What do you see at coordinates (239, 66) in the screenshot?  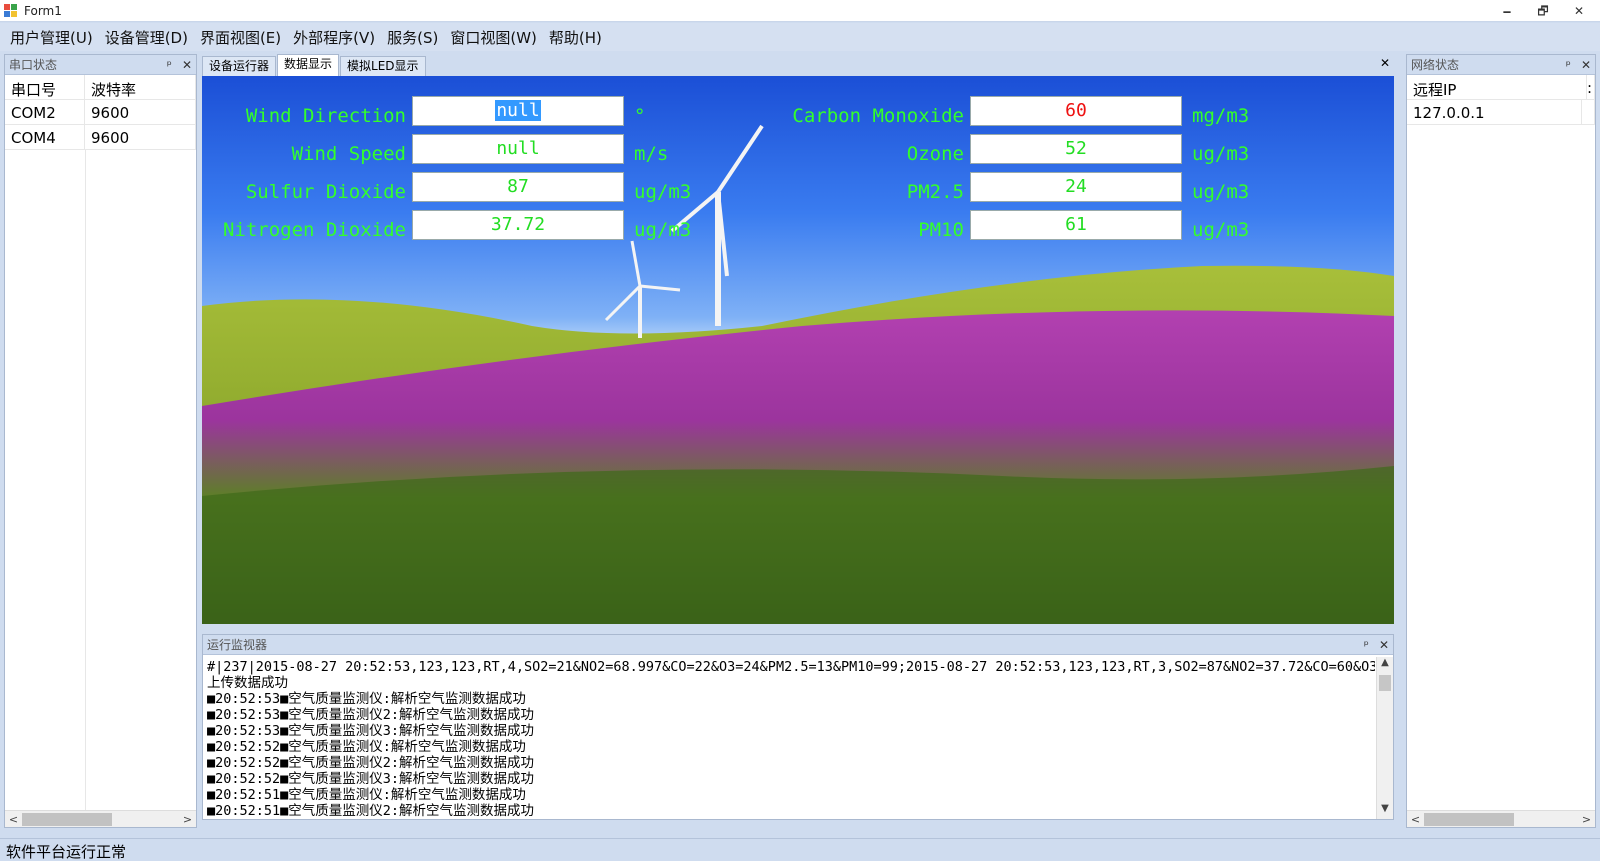 I see `tab-device-runner: 设备运行器` at bounding box center [239, 66].